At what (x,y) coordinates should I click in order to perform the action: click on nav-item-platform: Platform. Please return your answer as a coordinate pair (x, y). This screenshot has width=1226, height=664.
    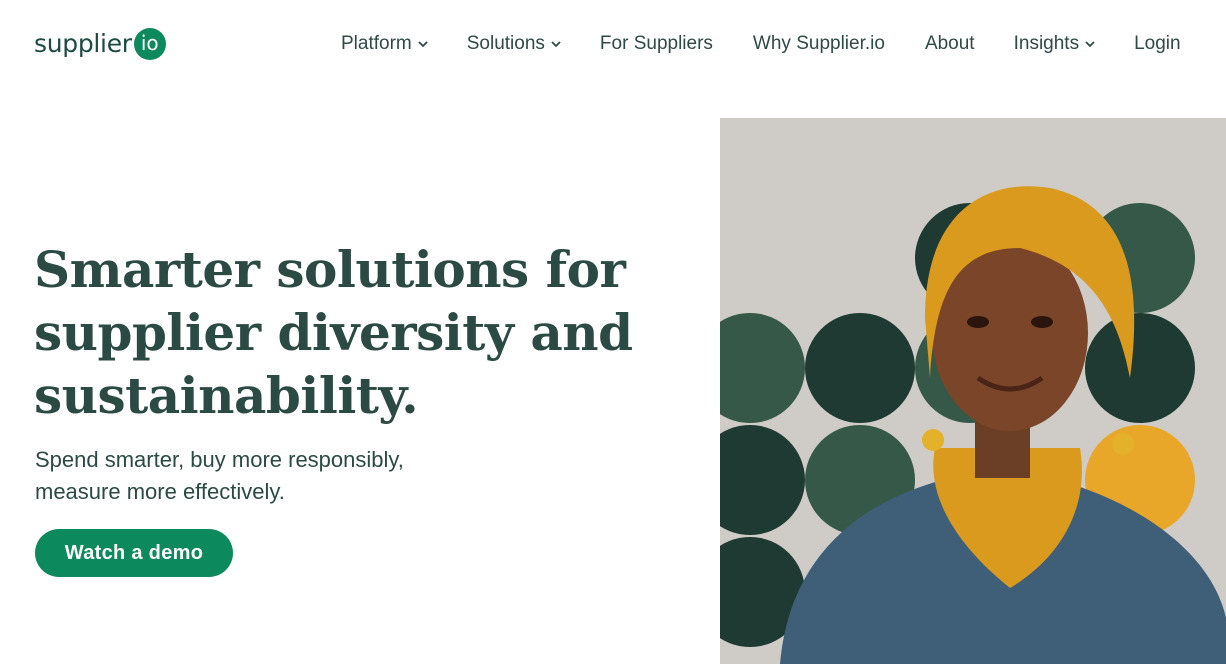
    Looking at the image, I should click on (384, 44).